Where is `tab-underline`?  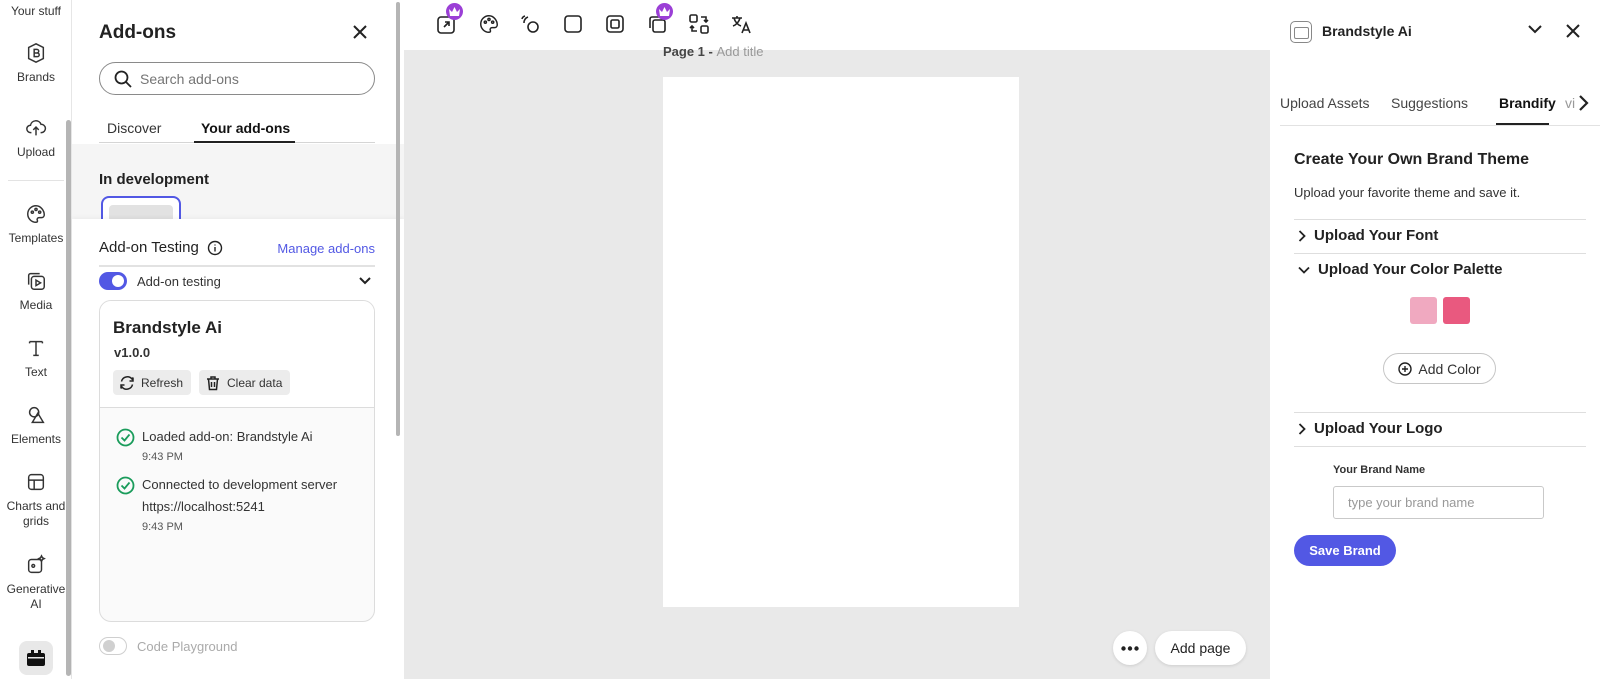
tab-underline is located at coordinates (244, 142).